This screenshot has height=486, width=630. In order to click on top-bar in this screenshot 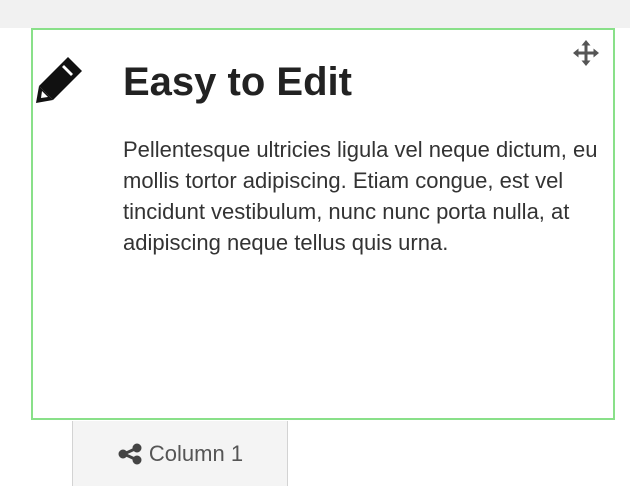, I will do `click(315, 14)`.